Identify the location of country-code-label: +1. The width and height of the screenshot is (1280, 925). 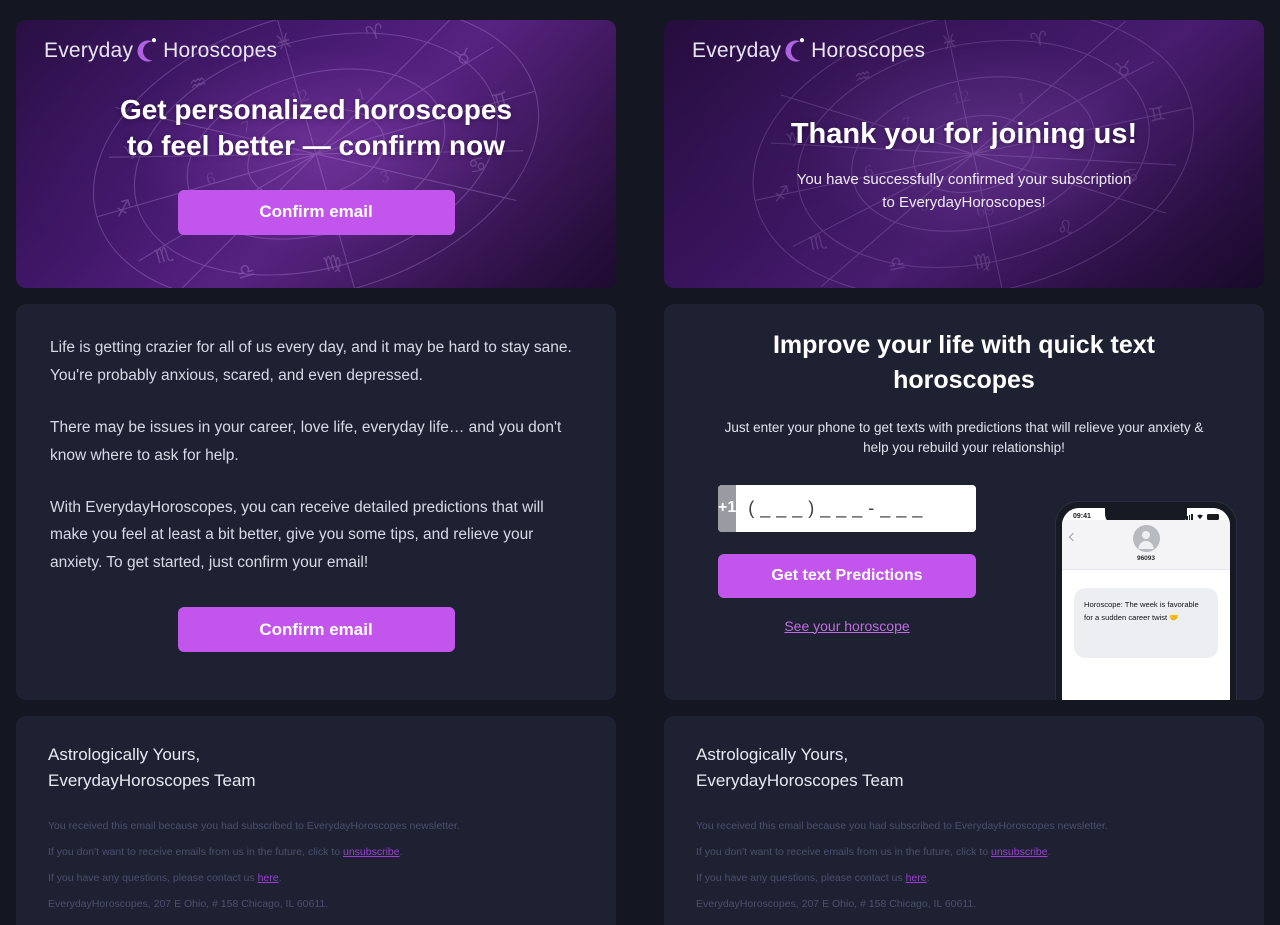
(727, 508).